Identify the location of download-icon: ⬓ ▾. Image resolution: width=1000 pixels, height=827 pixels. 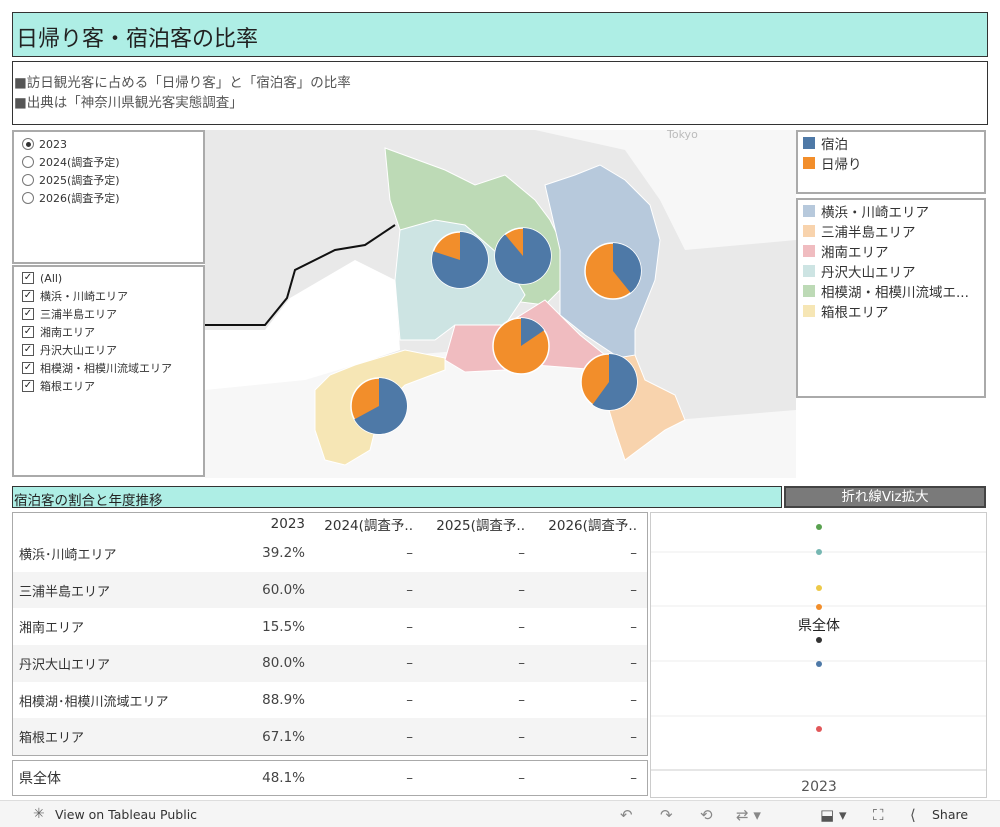
(833, 815).